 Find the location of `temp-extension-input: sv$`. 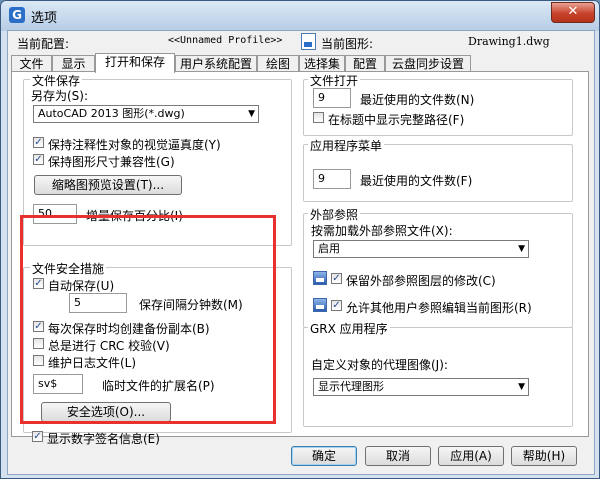

temp-extension-input: sv$ is located at coordinates (58, 384).